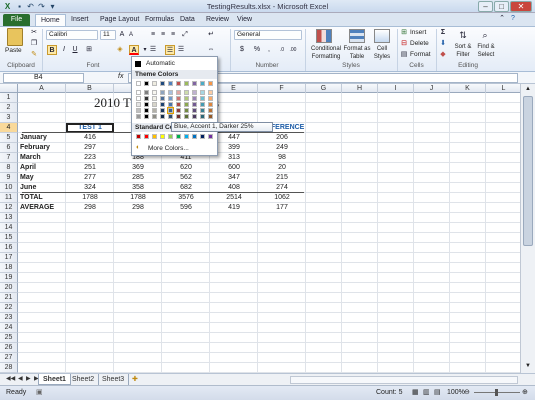 The width and height of the screenshot is (535, 400). Describe the element at coordinates (134, 50) in the screenshot. I see `font-color-icon: A` at that location.